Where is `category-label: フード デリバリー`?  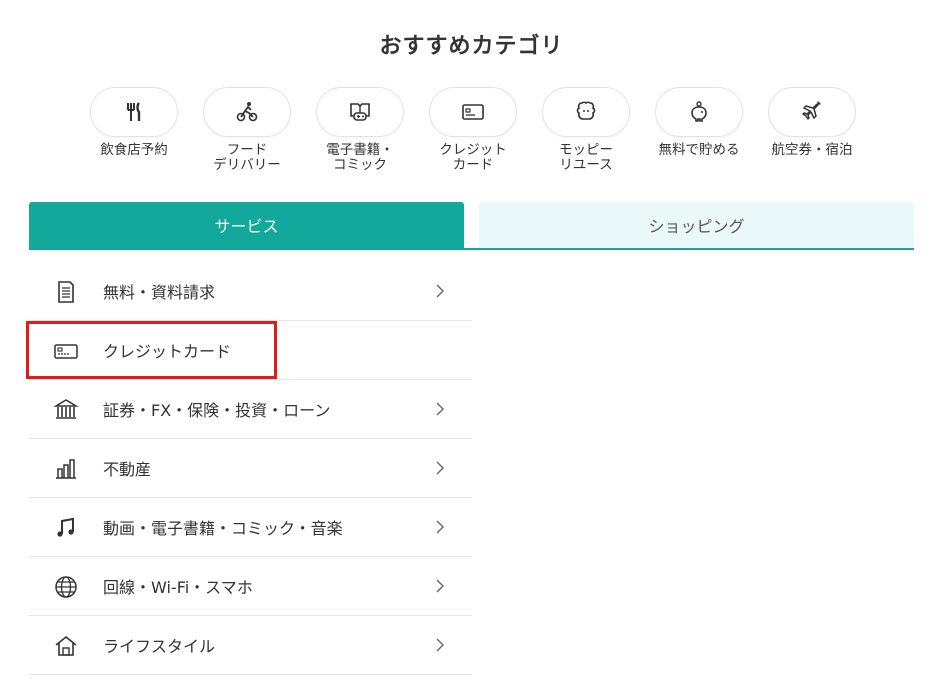
category-label: フード デリバリー is located at coordinates (247, 157).